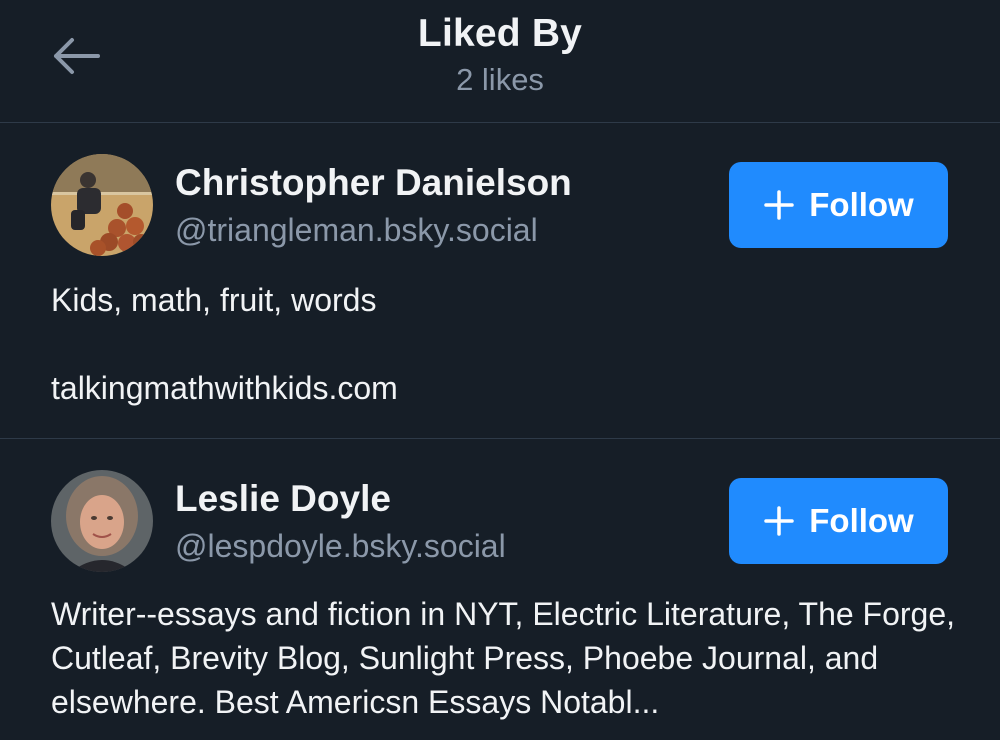  I want to click on user-handle: @triangleman.bsky.social, so click(356, 230).